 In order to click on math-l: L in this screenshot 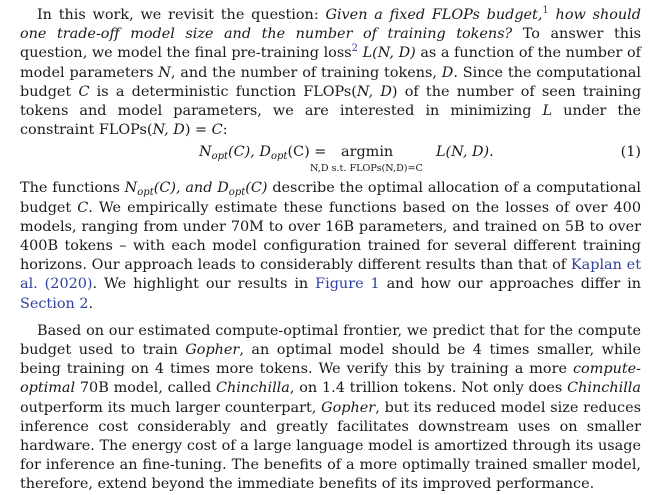, I will do `click(547, 111)`.